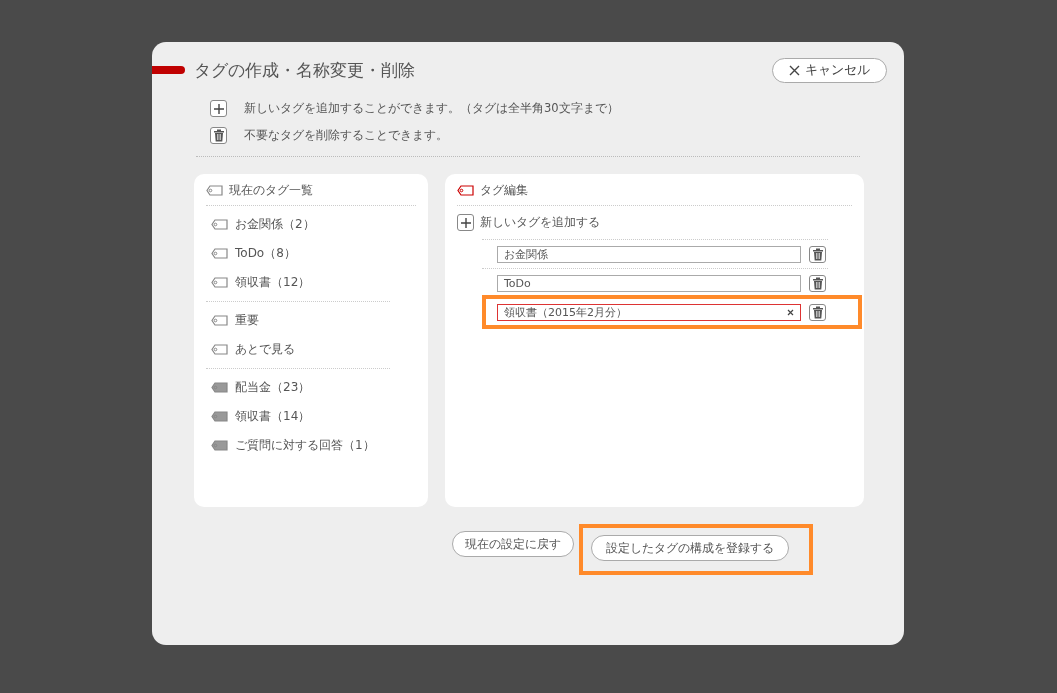 The image size is (1057, 693). What do you see at coordinates (218, 135) in the screenshot?
I see `delete-icon` at bounding box center [218, 135].